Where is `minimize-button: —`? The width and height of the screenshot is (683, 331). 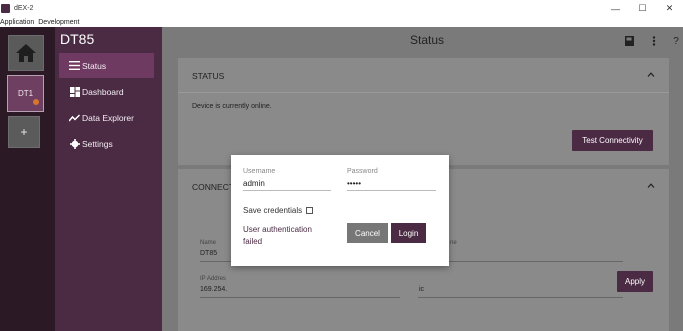 minimize-button: — is located at coordinates (615, 8).